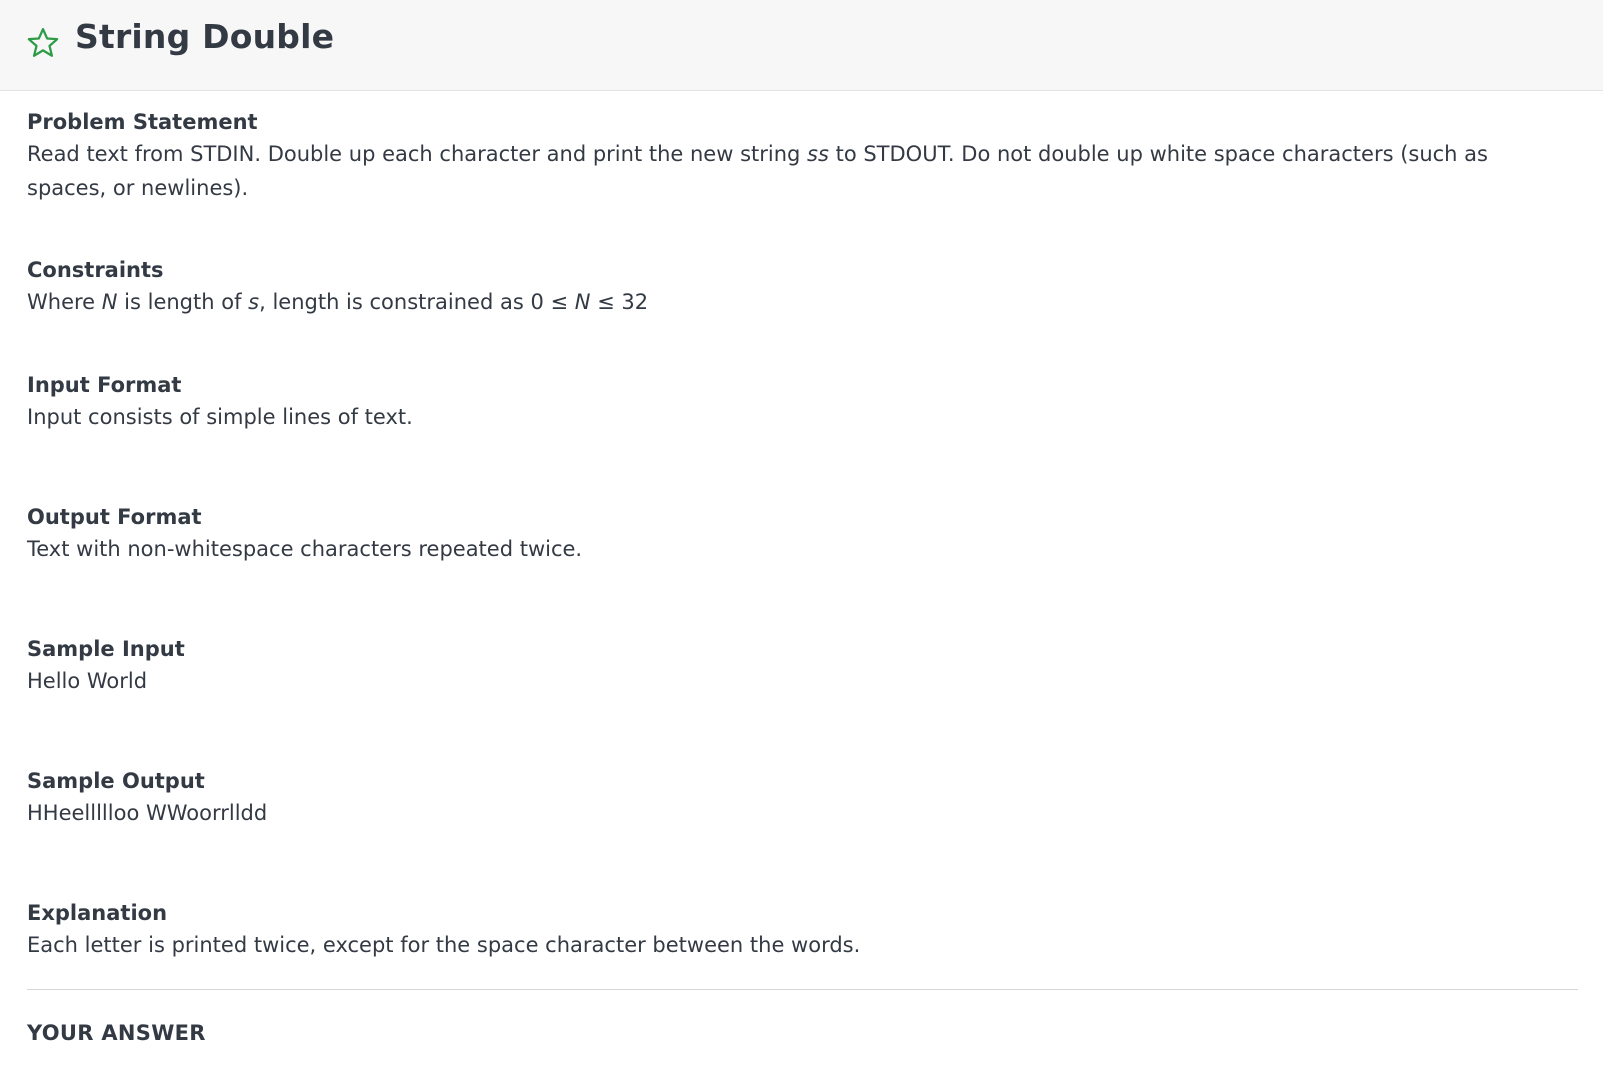  What do you see at coordinates (116, 1033) in the screenshot?
I see `your-answer-heading: YOUR ANSWER` at bounding box center [116, 1033].